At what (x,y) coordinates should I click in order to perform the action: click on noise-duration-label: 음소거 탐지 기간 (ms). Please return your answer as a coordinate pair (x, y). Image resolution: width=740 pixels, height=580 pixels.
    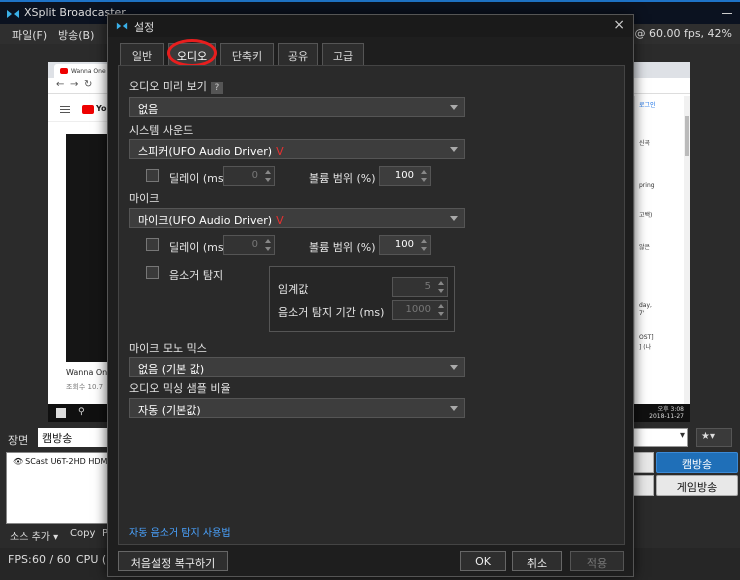
    Looking at the image, I should click on (331, 312).